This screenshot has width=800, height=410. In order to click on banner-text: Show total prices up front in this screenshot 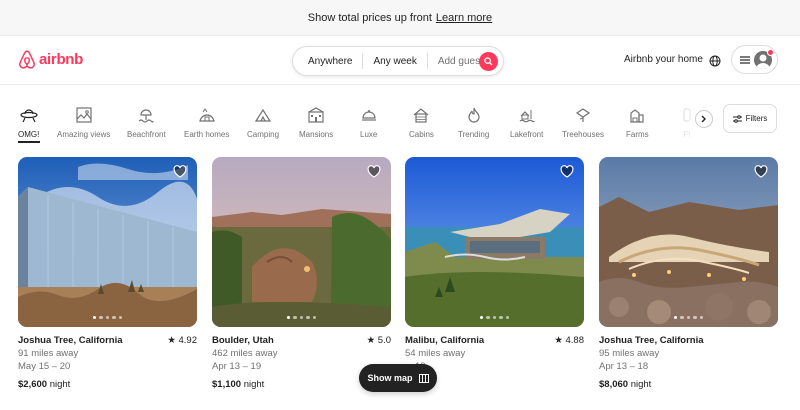, I will do `click(369, 17)`.